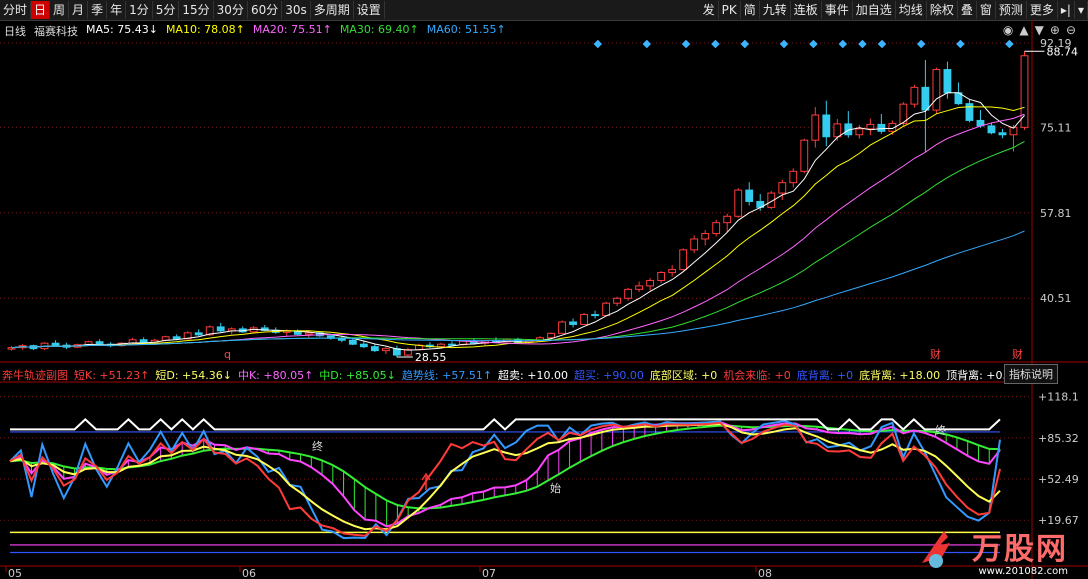 The width and height of the screenshot is (1088, 579). What do you see at coordinates (1056, 213) in the screenshot?
I see `price-tick-2: 57.81` at bounding box center [1056, 213].